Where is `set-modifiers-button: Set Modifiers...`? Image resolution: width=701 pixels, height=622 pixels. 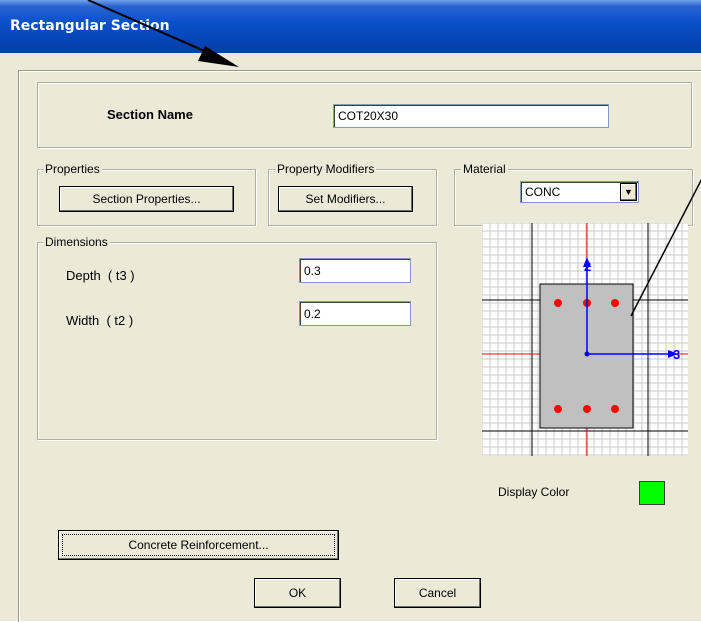
set-modifiers-button: Set Modifiers... is located at coordinates (345, 199).